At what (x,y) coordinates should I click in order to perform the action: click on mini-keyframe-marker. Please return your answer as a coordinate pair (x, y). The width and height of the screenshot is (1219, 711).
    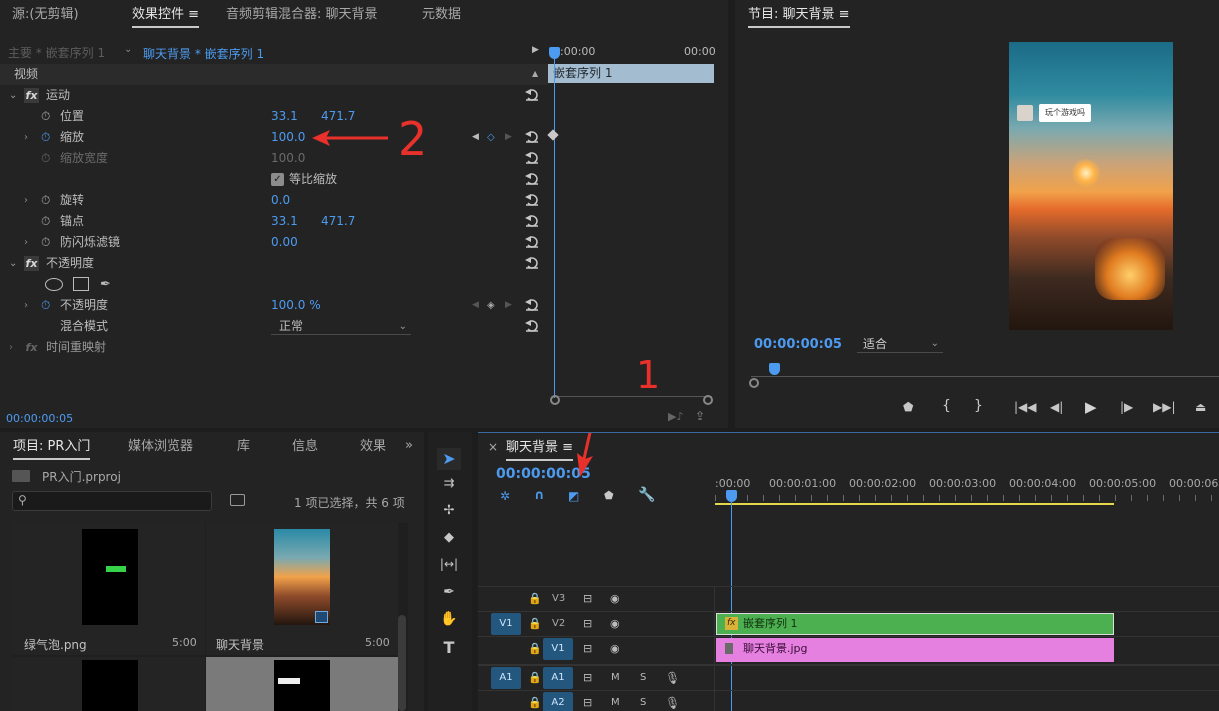
    Looking at the image, I should click on (553, 135).